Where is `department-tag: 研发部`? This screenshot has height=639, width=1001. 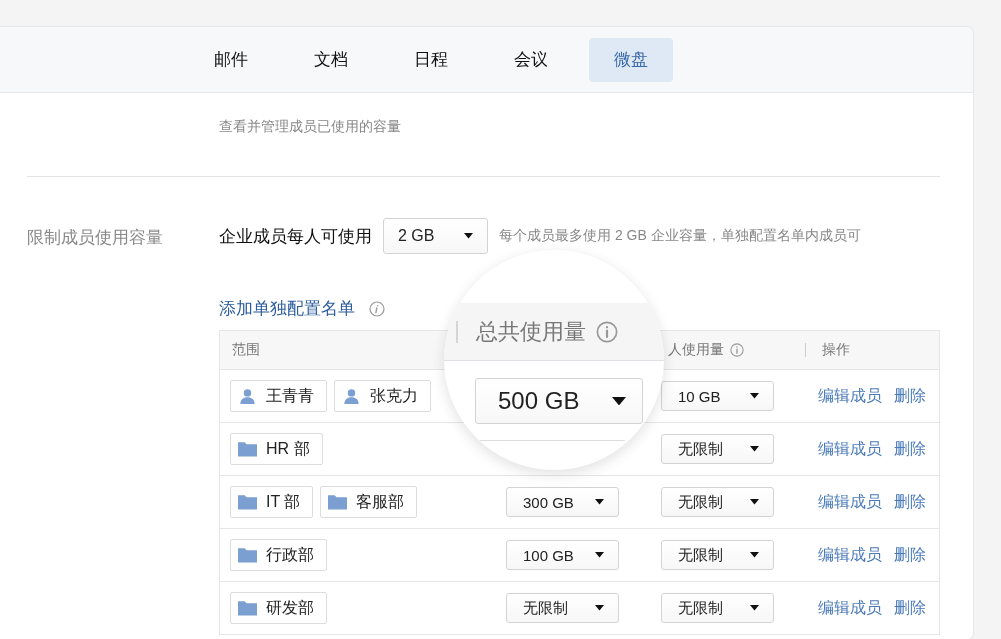 department-tag: 研发部 is located at coordinates (278, 608).